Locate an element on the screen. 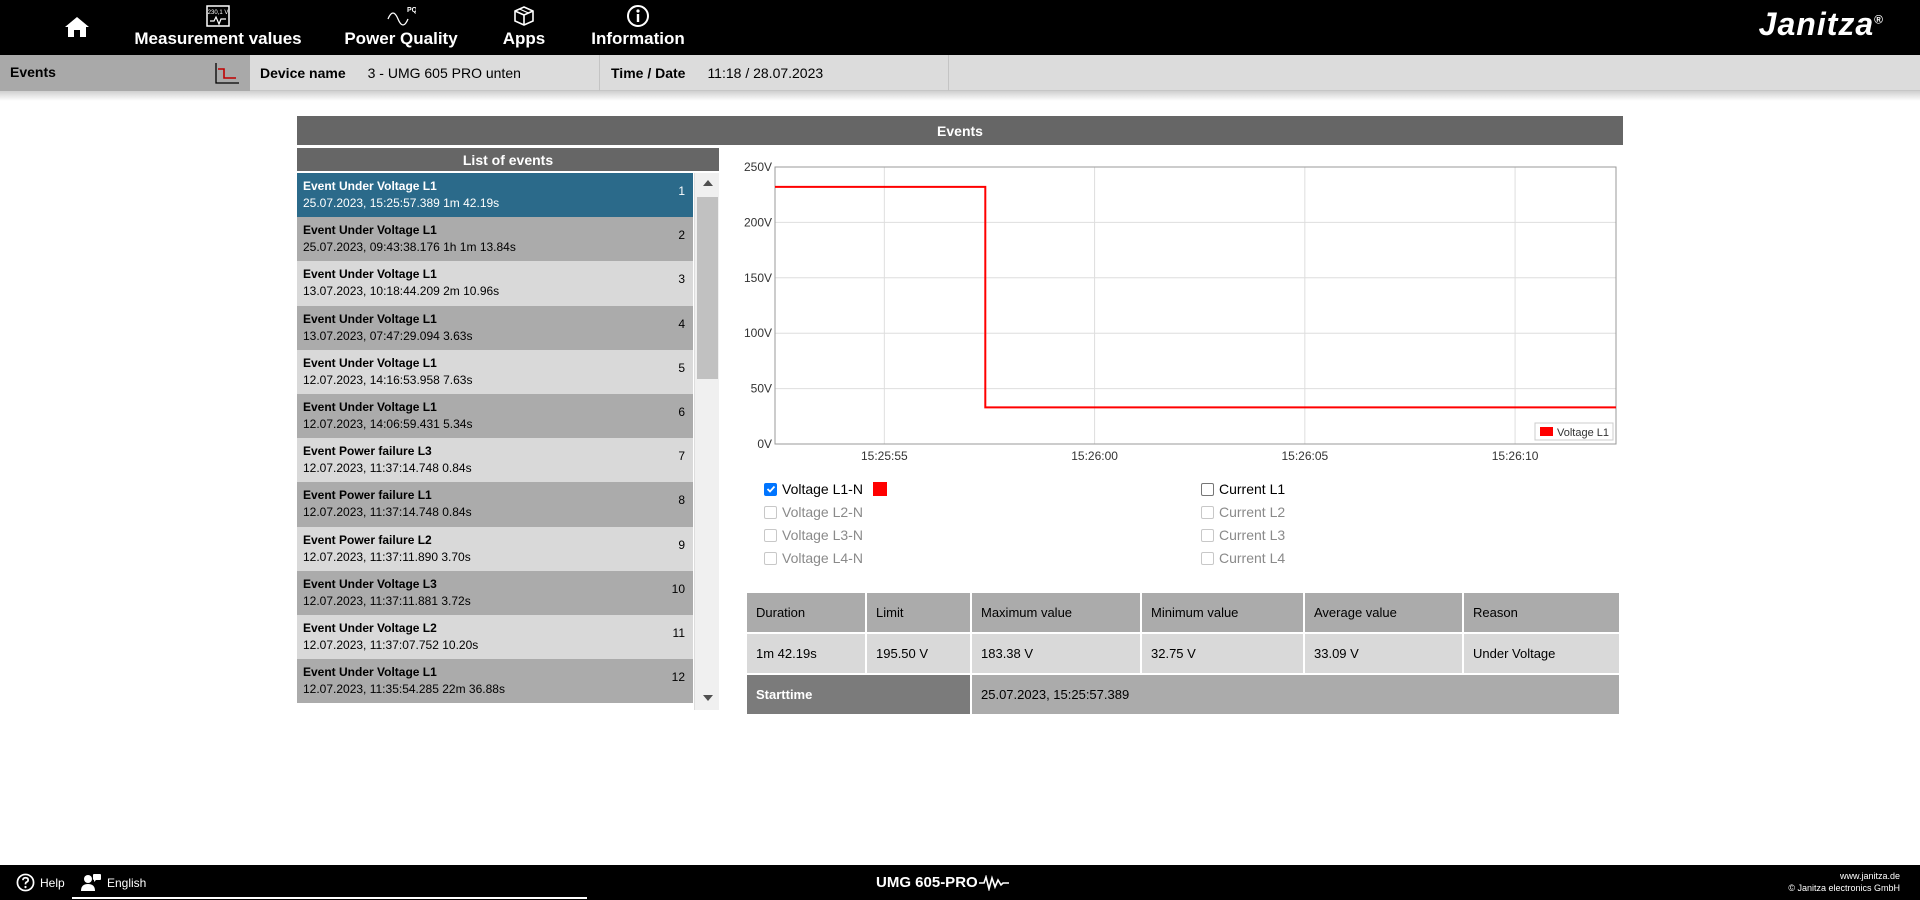  stats-limit: 195.50 V is located at coordinates (918, 653).